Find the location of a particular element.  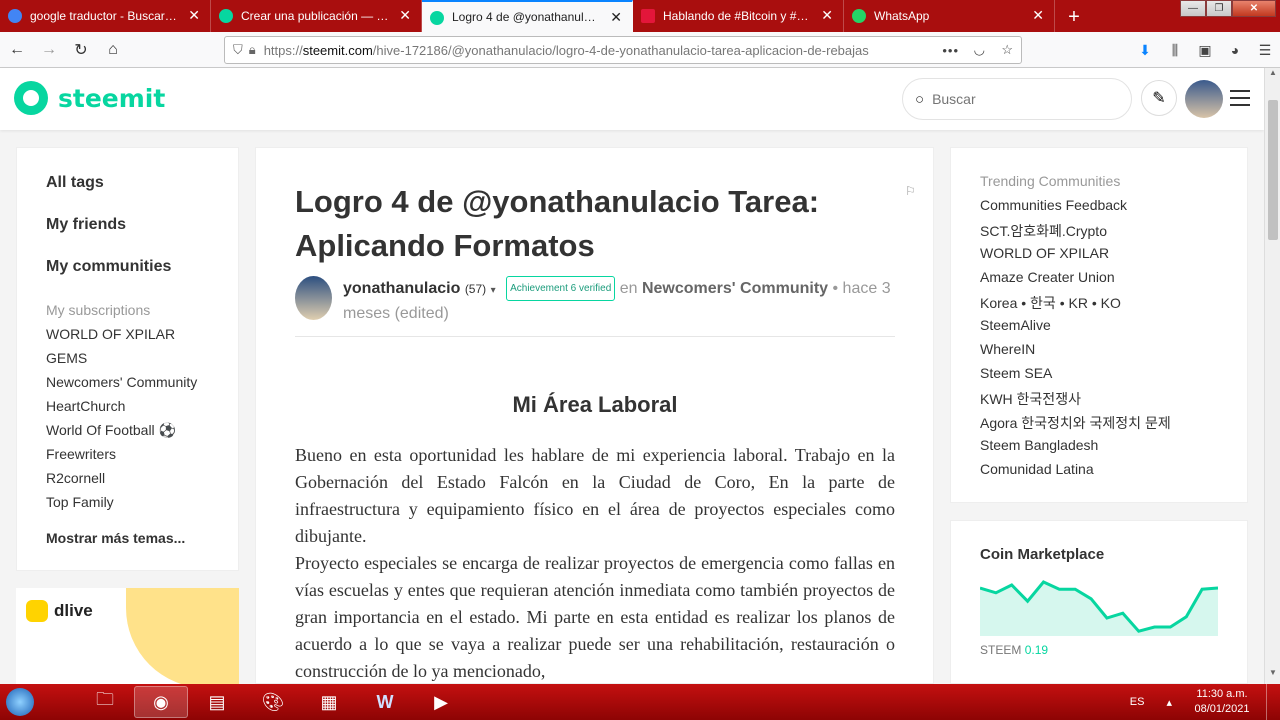

search-input is located at coordinates (1017, 99).